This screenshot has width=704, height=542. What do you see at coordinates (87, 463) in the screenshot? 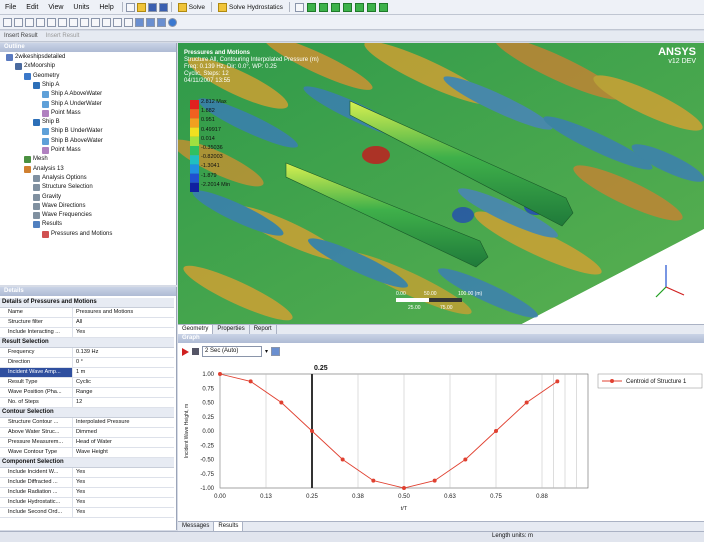
I see `details-section-header: Component Selection` at bounding box center [87, 463].